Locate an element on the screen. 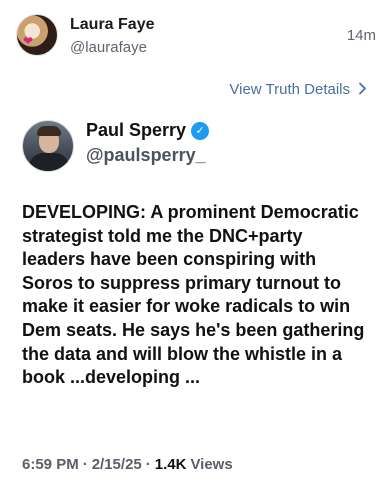 The width and height of the screenshot is (387, 500). view-truth-details-link: View Truth Details is located at coordinates (298, 89).